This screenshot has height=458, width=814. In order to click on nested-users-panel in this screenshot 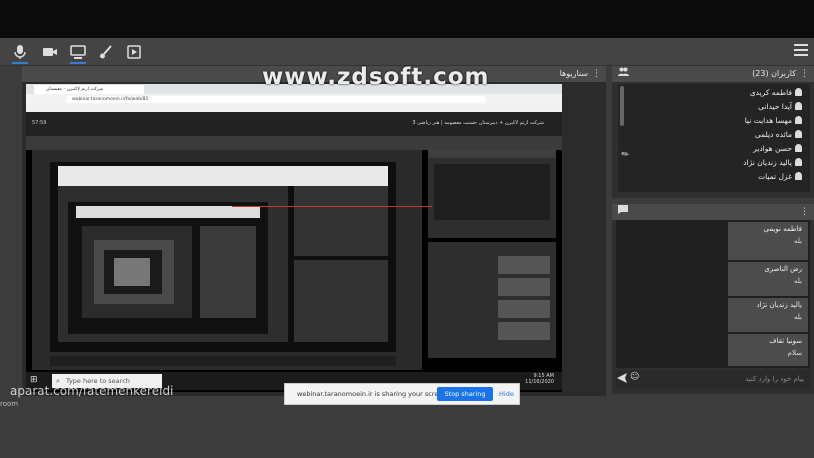, I will do `click(341, 221)`.